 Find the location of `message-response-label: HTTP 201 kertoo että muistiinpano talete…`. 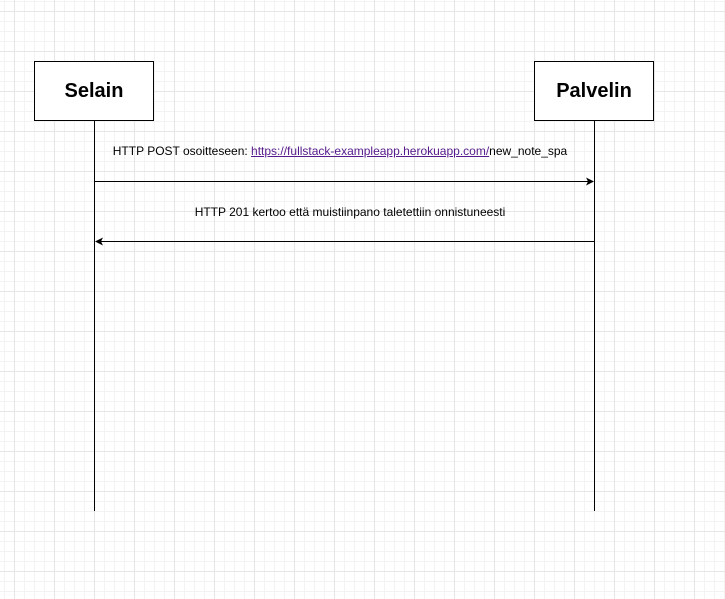

message-response-label: HTTP 201 kertoo että muistiinpano talete… is located at coordinates (350, 212).